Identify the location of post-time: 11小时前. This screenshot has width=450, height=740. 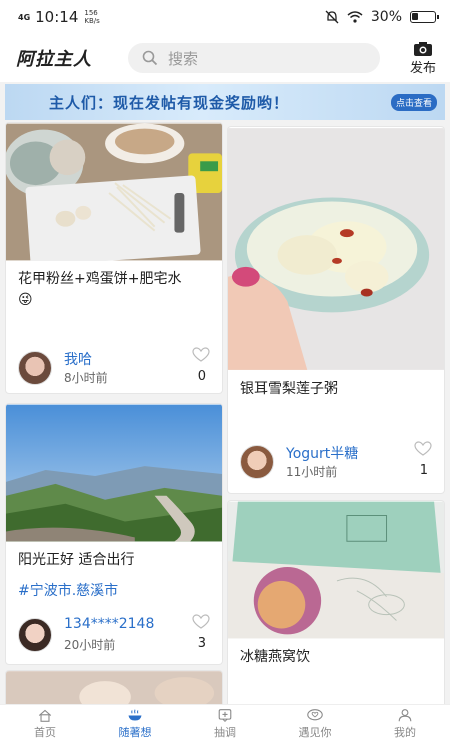
(312, 472).